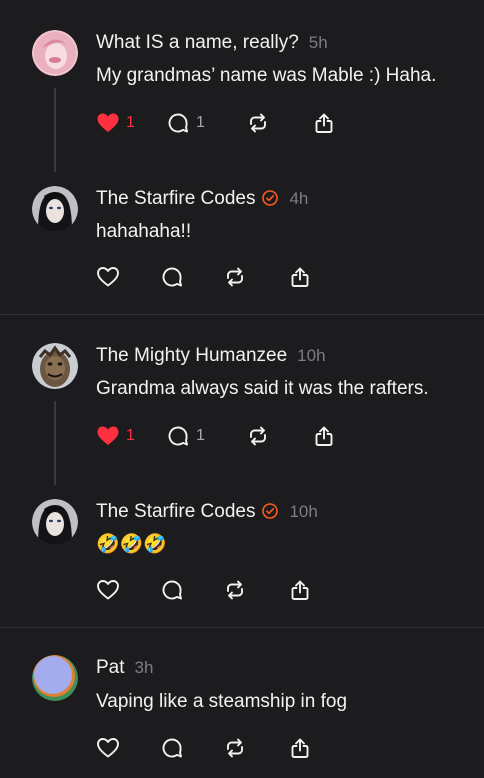  What do you see at coordinates (191, 355) in the screenshot?
I see `author-name: The Mighty Humanzee` at bounding box center [191, 355].